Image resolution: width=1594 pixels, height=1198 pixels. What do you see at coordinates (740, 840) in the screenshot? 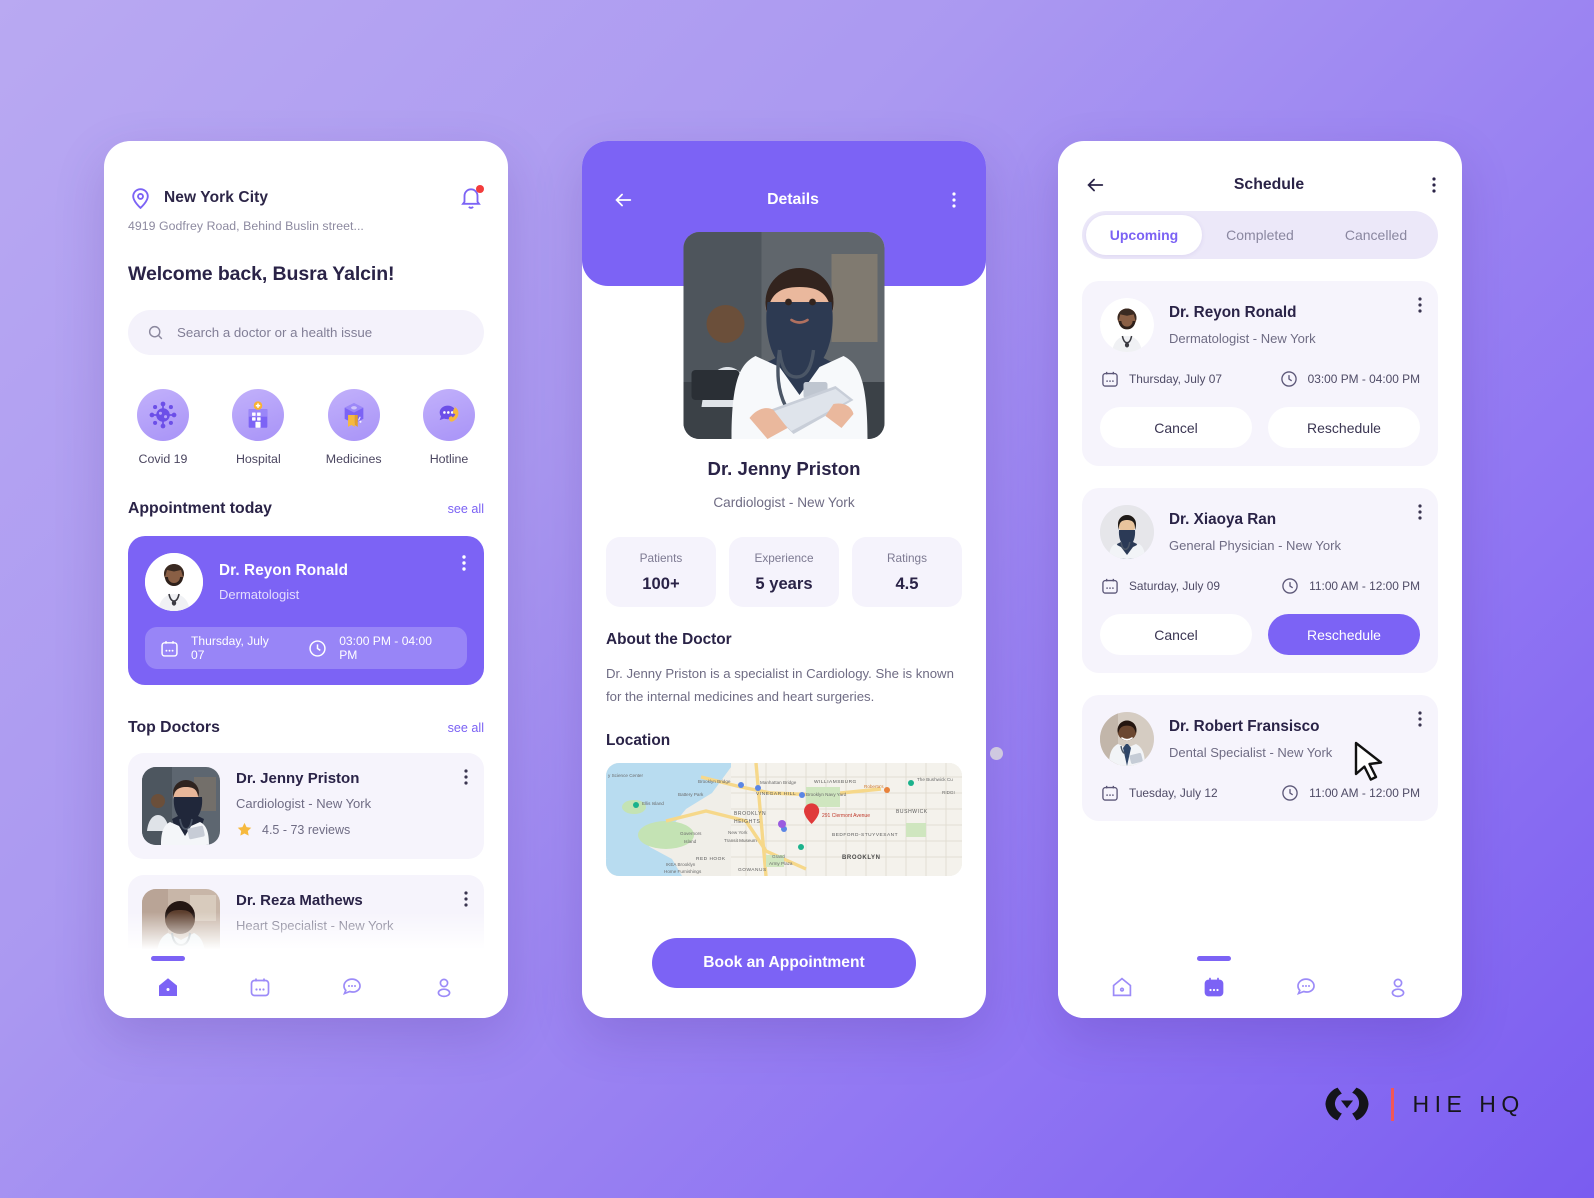
I see `svg-text: Transit Museum` at bounding box center [740, 840].